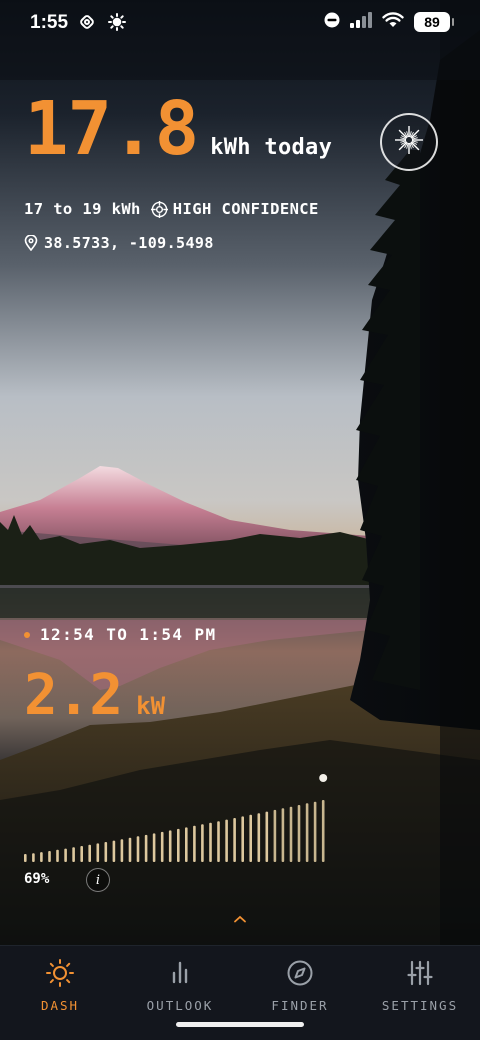  What do you see at coordinates (300, 975) in the screenshot?
I see `compass-icon` at bounding box center [300, 975].